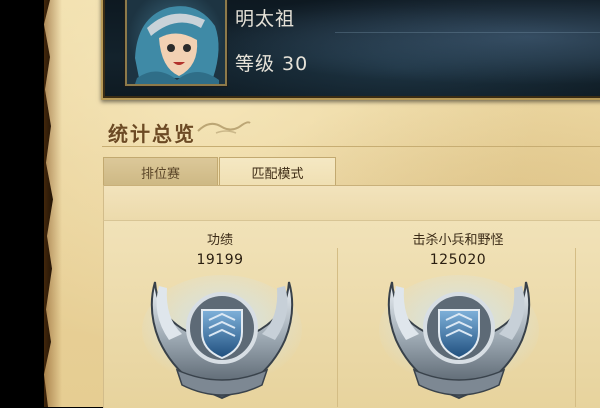 The image size is (600, 408). What do you see at coordinates (351, 146) in the screenshot?
I see `section-rule` at bounding box center [351, 146].